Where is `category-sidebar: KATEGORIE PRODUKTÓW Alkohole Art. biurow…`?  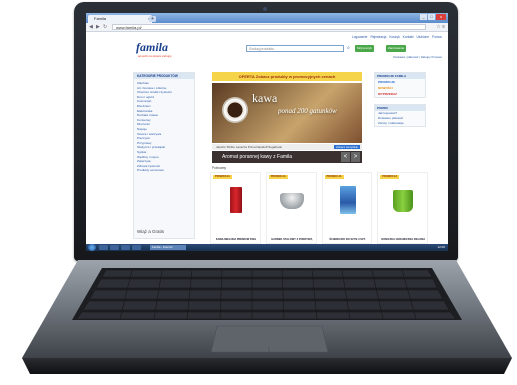
category-sidebar: KATEGORIE PRODUKTÓW Alkohole Art. biurow… is located at coordinates (164, 155).